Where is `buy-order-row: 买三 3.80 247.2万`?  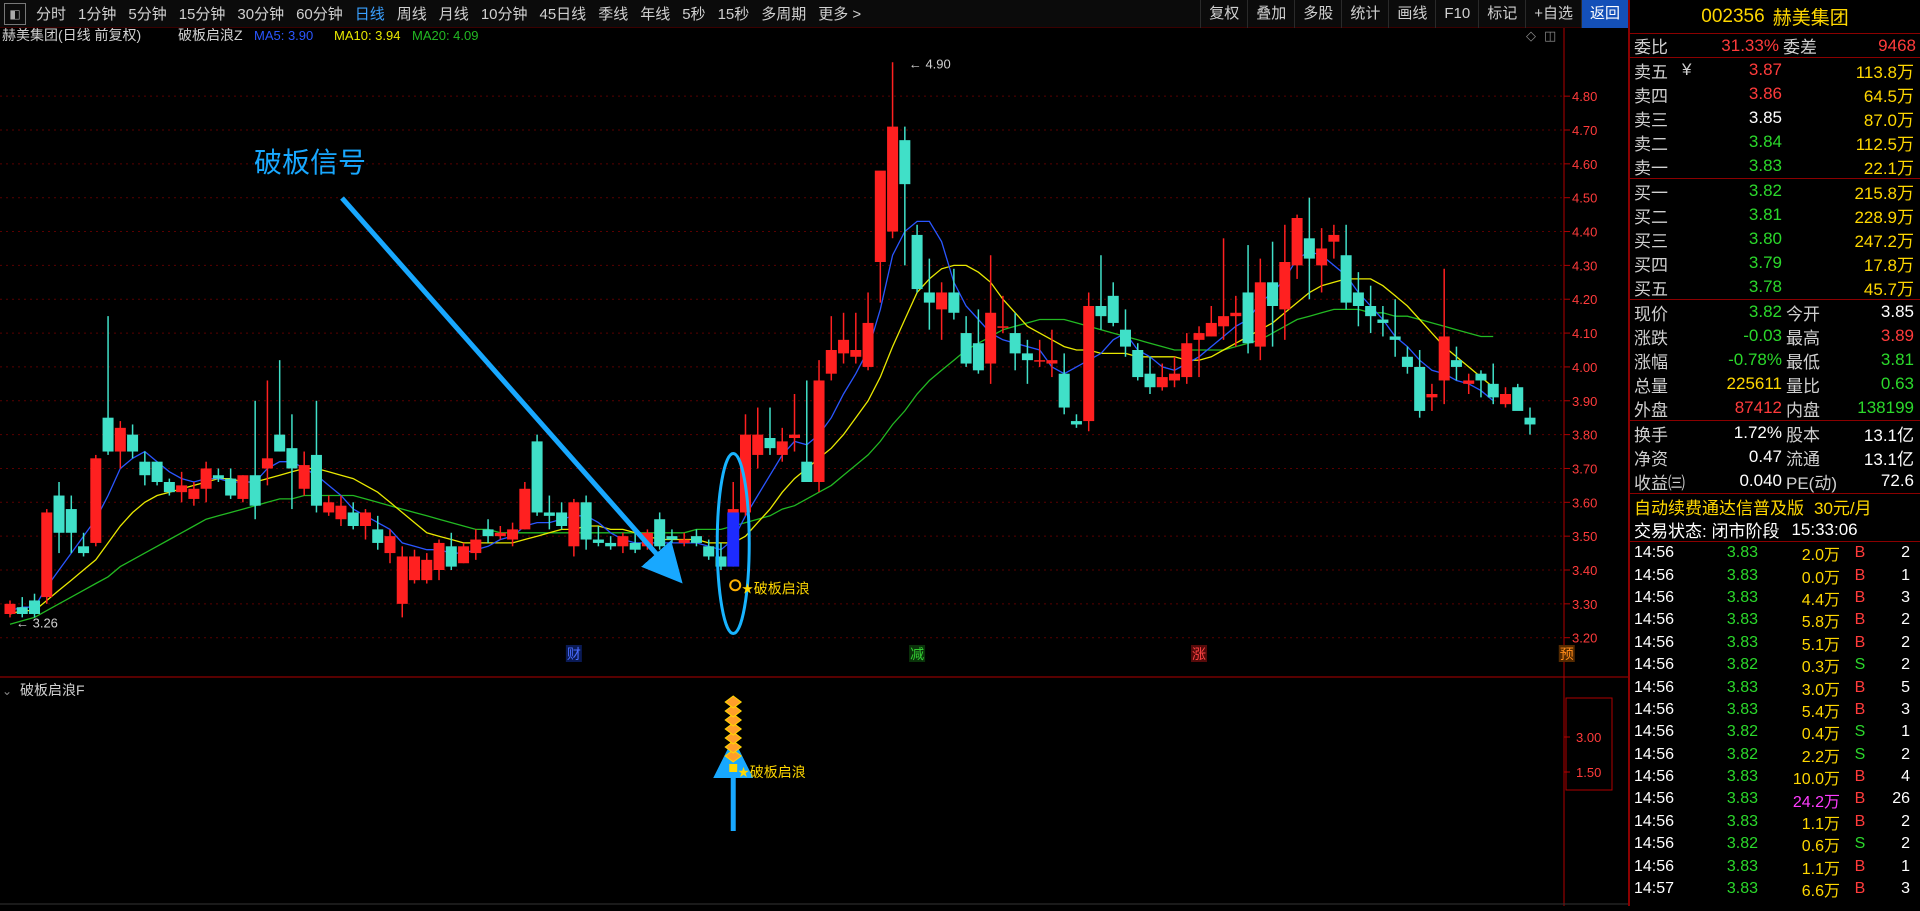
buy-order-row: 买三 3.80 247.2万 is located at coordinates (1775, 239).